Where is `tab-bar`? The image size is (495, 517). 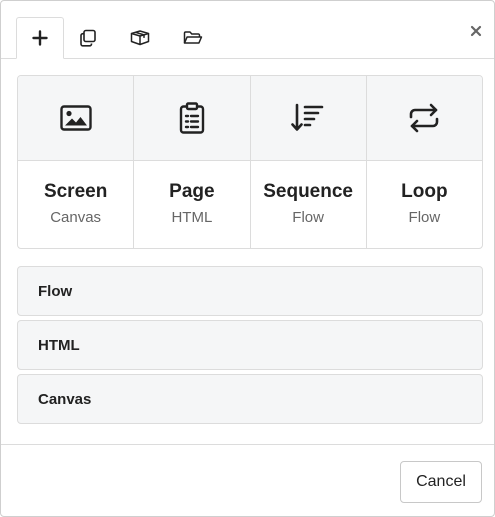 tab-bar is located at coordinates (247, 30).